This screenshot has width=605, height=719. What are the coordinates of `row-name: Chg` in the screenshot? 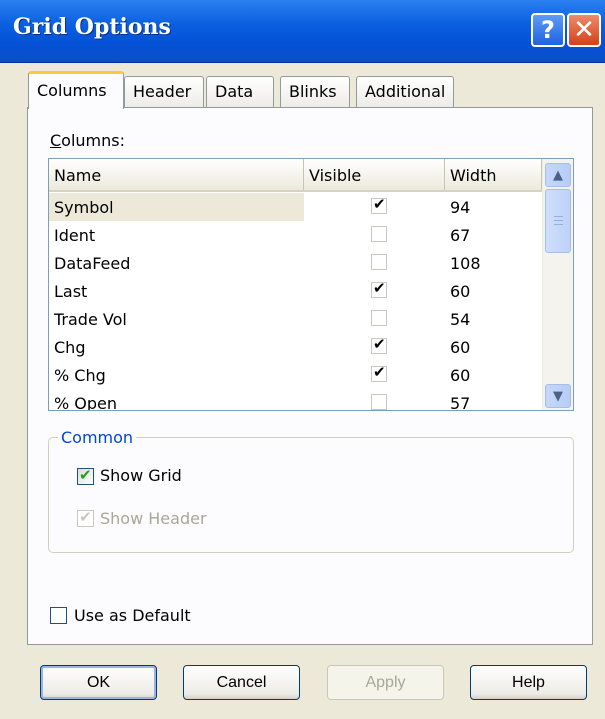 It's located at (70, 347).